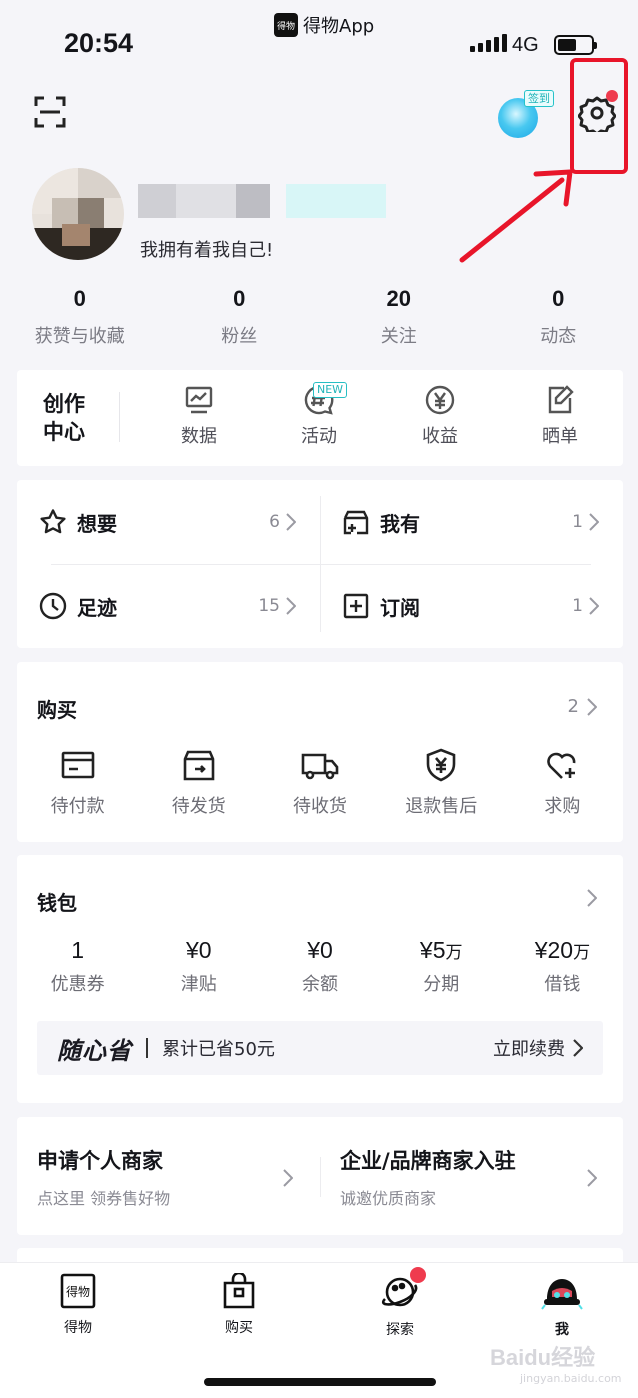 The image size is (638, 1398). What do you see at coordinates (399, 317) in the screenshot?
I see `stat-following: 20 关注` at bounding box center [399, 317].